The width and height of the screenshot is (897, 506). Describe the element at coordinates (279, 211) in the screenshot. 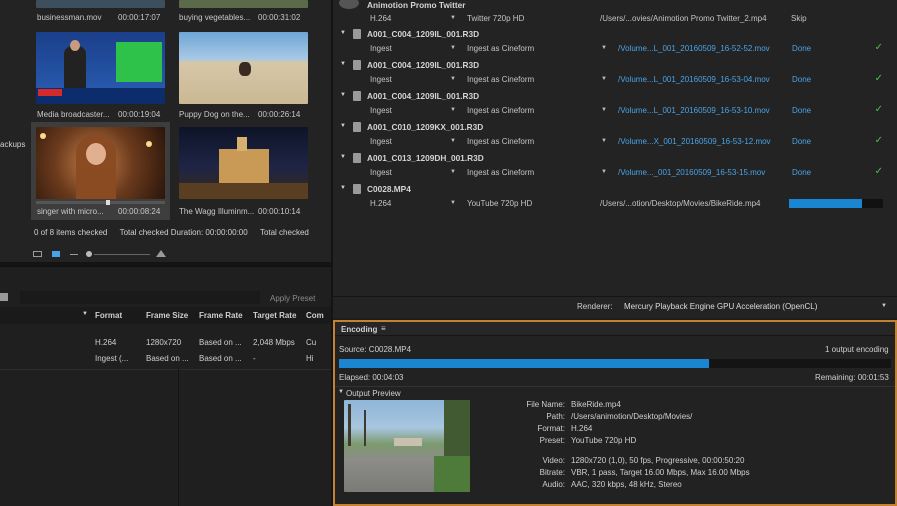

I see `thumb-duration-6: 00:00:10:14` at that location.